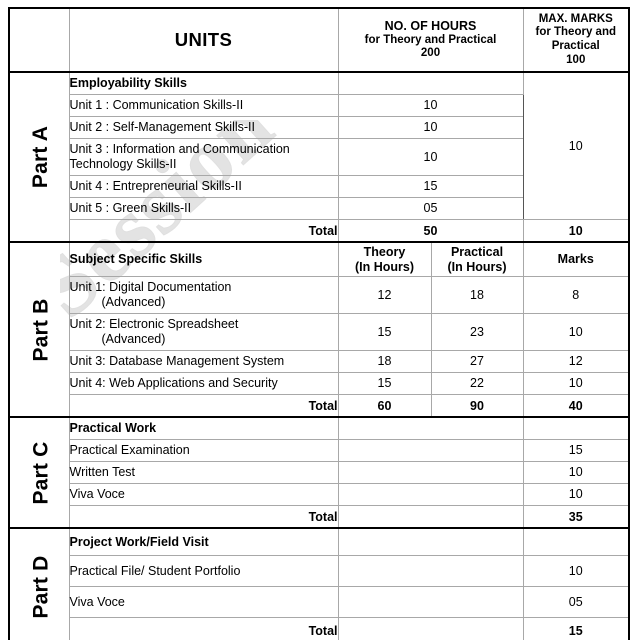  Describe the element at coordinates (203, 450) in the screenshot. I see `unit-row-label: Practical Examination` at that location.